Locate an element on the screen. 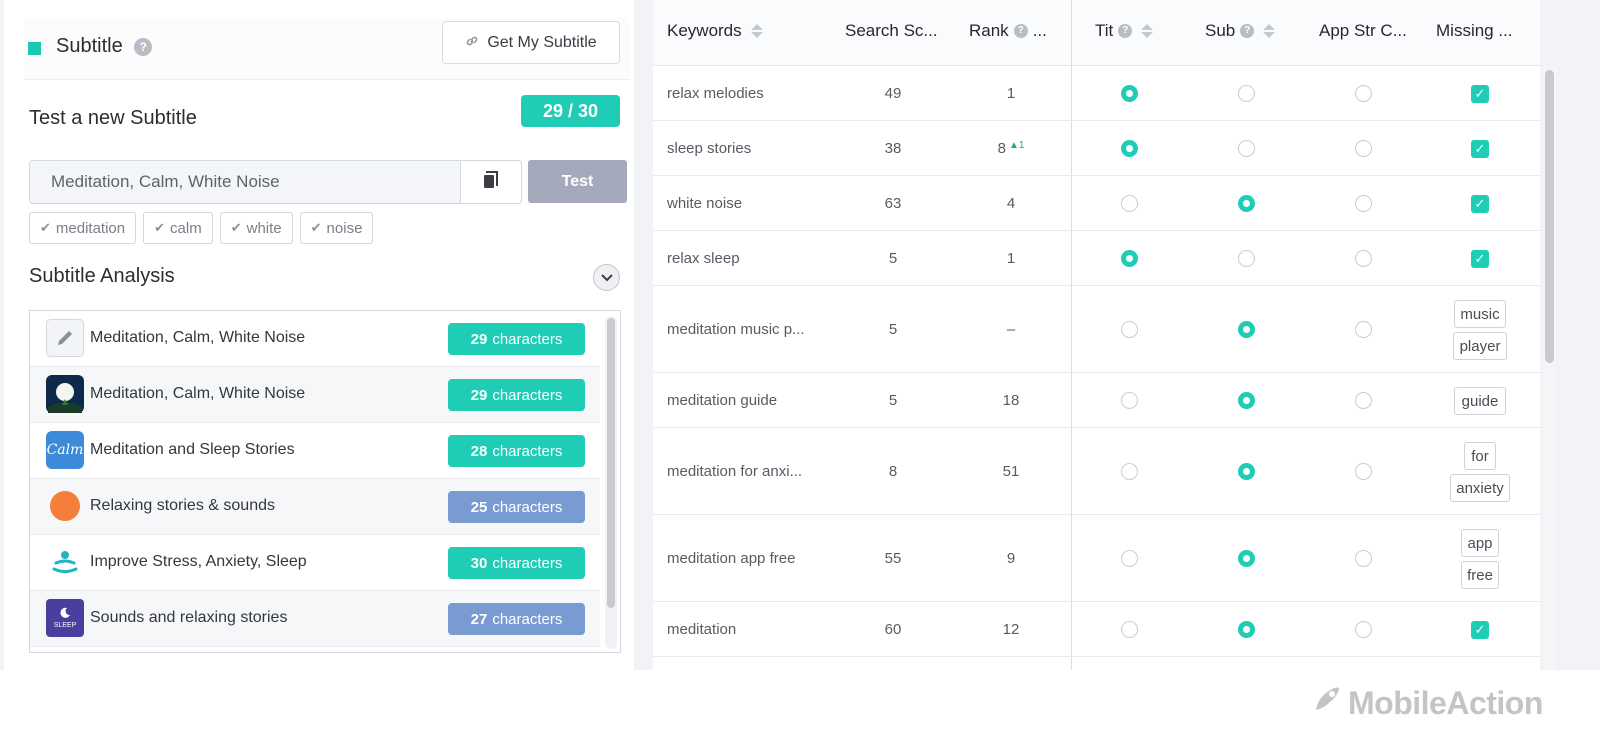 This screenshot has height=753, width=1600. link-icon is located at coordinates (472, 43).